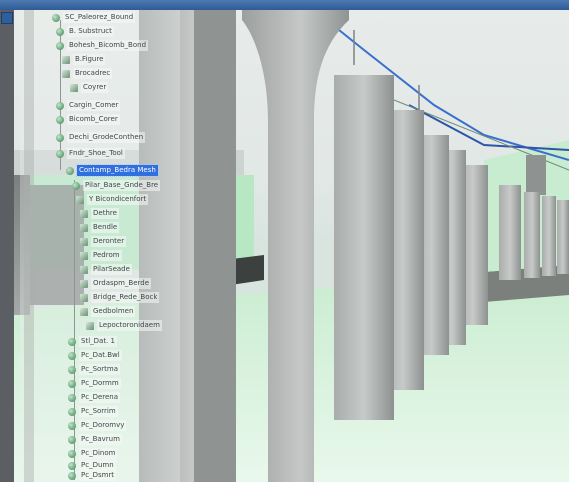  What do you see at coordinates (98, 411) in the screenshot?
I see `tree-item-label: Pc_Sorrim` at bounding box center [98, 411].